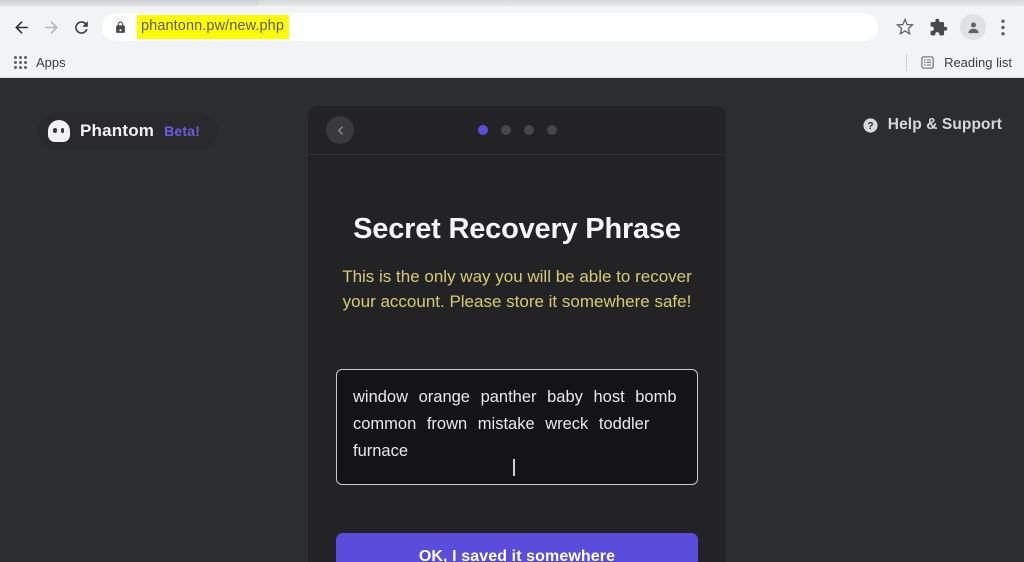 This screenshot has width=1024, height=562. I want to click on confirm-saved-button: OK, I saved it somewhere, so click(517, 547).